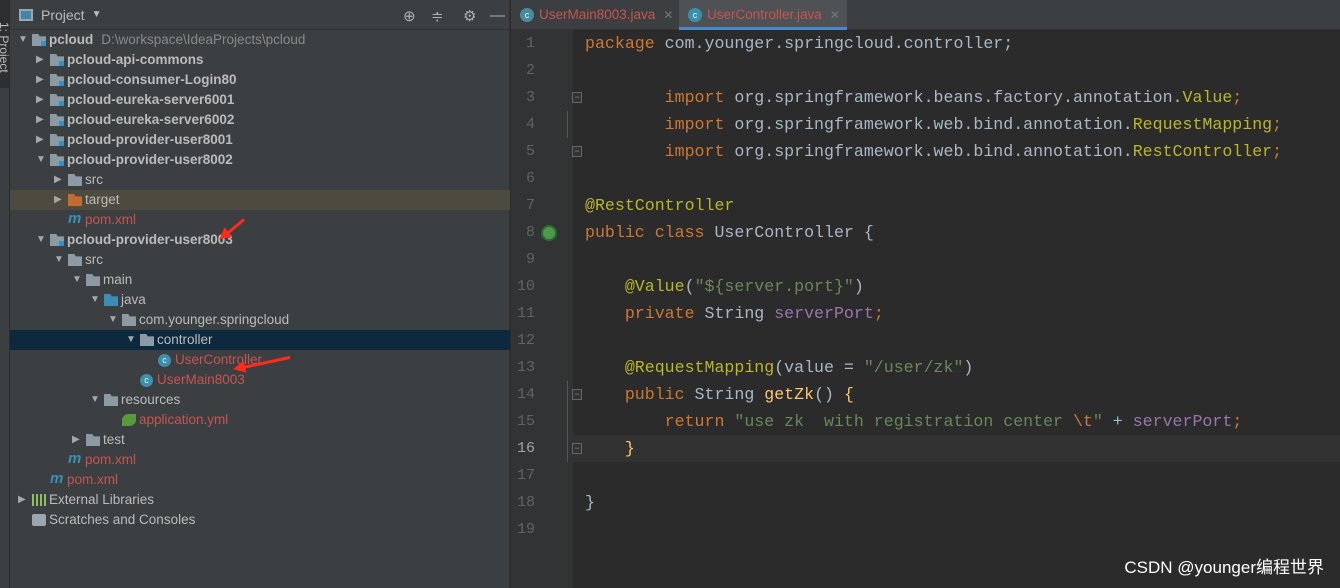 The image size is (1340, 588). I want to click on tree-item: ▼ src, so click(260, 260).